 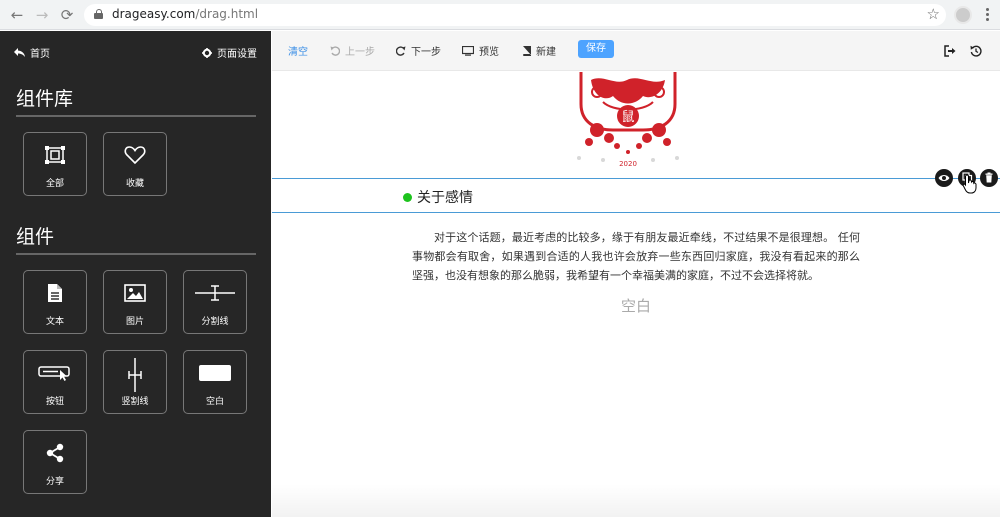 I want to click on url-text: drageasy.com/drag.html, so click(x=185, y=14).